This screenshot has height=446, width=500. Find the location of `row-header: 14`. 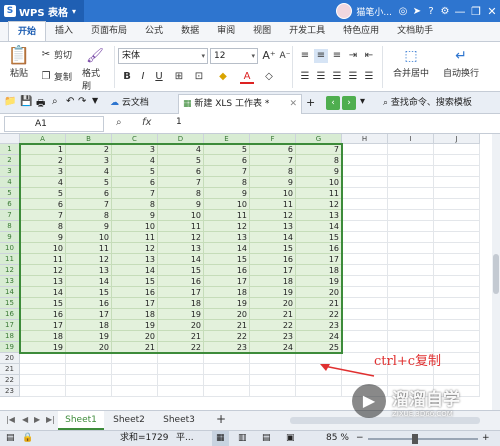

row-header: 14 is located at coordinates (10, 292).